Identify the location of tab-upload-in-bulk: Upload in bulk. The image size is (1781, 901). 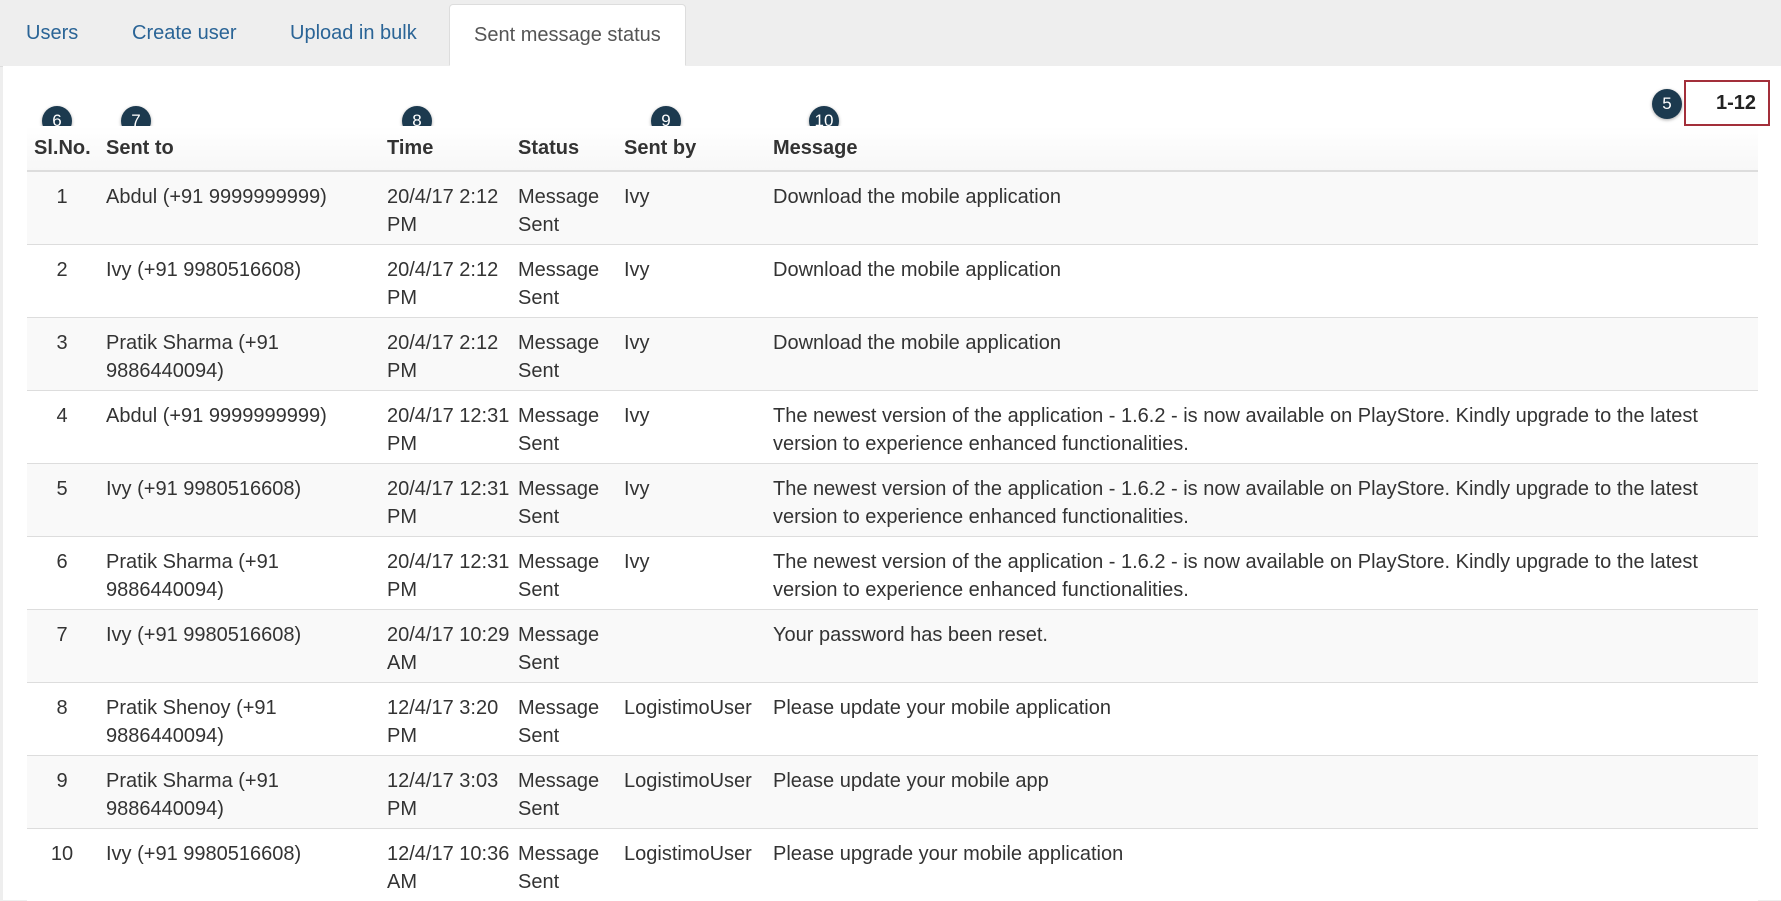
(353, 33).